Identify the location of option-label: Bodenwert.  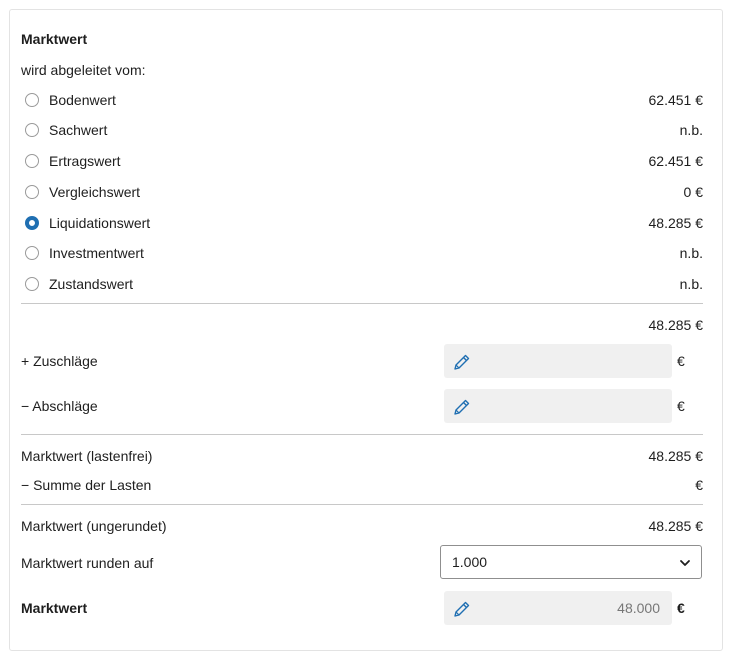
(82, 100).